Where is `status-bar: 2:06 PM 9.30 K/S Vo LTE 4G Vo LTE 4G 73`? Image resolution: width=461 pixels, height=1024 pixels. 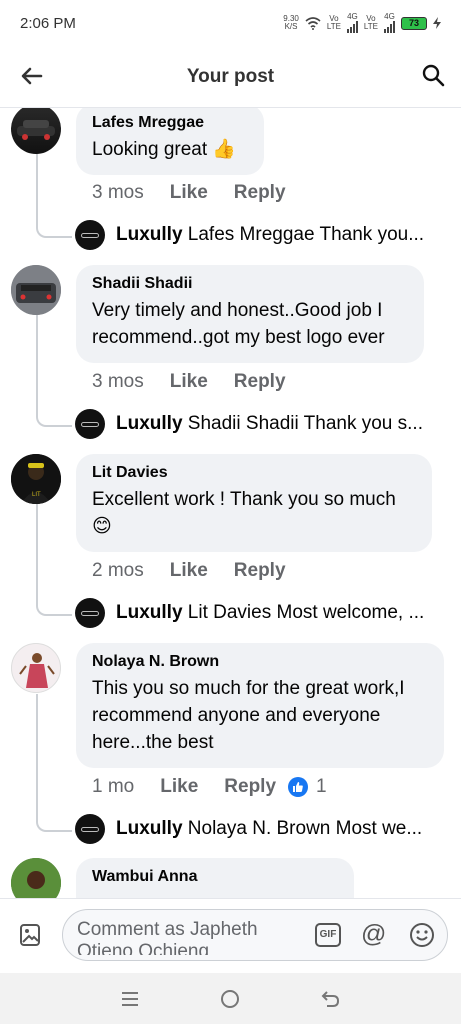
status-bar: 2:06 PM 9.30 K/S Vo LTE 4G Vo LTE 4G 73 is located at coordinates (230, 23).